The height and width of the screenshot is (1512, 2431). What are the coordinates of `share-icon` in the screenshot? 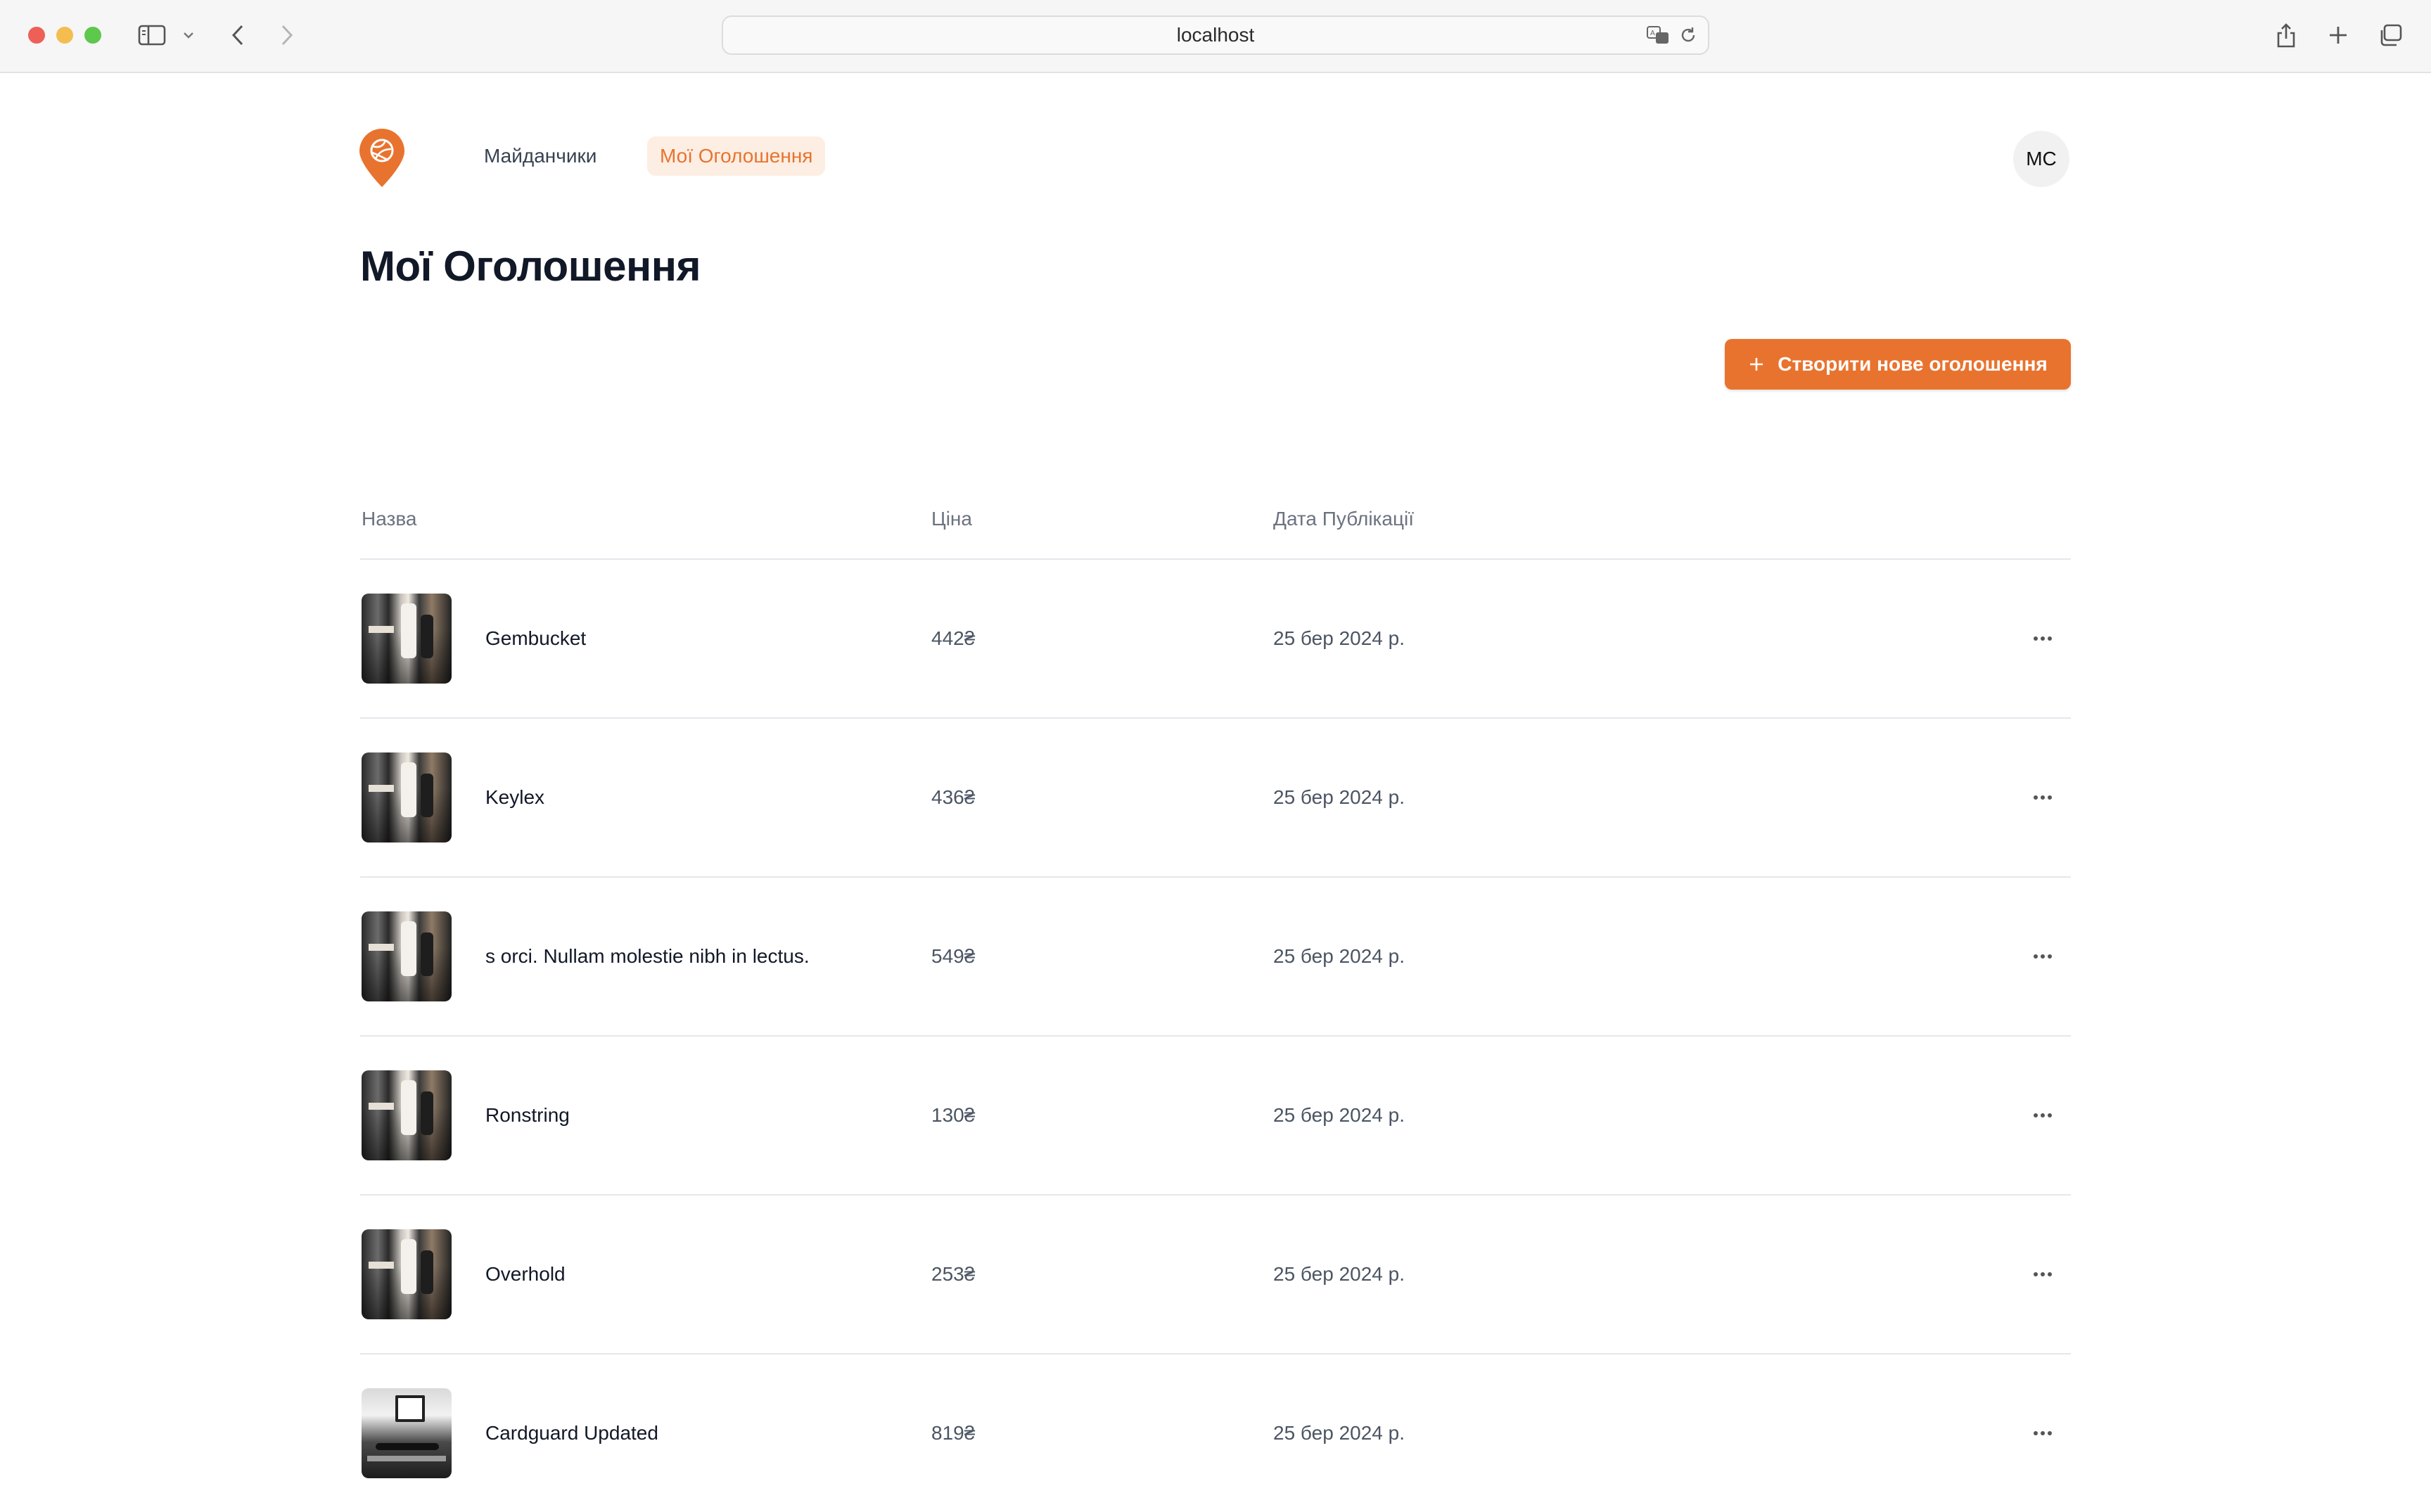 It's located at (2286, 35).